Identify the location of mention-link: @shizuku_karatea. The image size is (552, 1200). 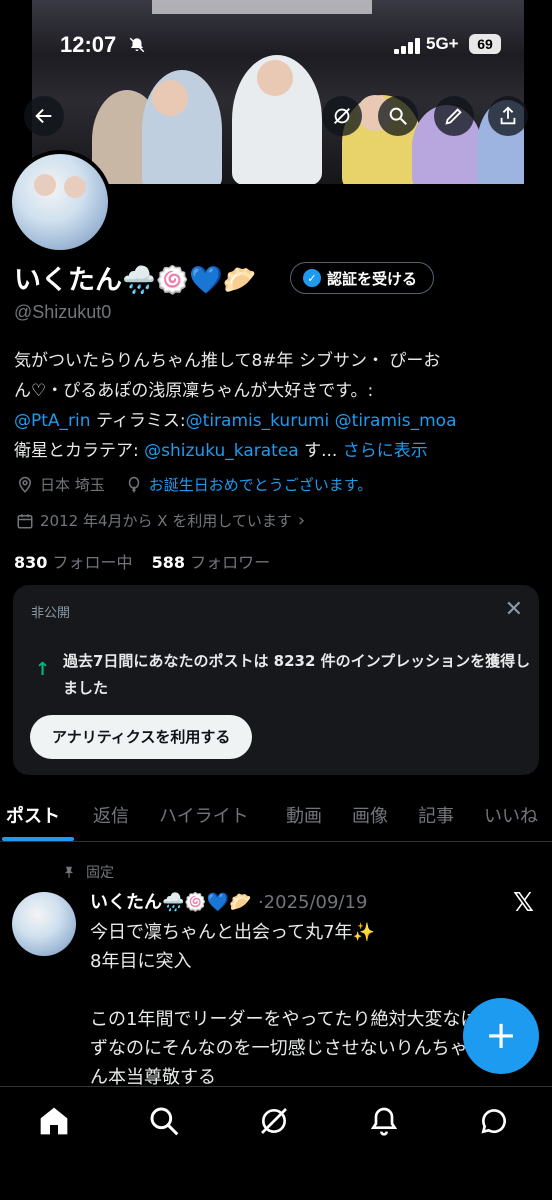
(221, 451).